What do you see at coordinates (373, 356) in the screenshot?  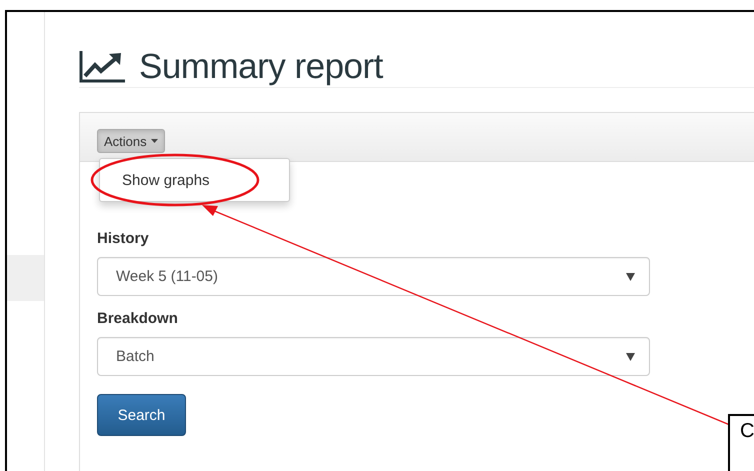 I see `select-field: Batch` at bounding box center [373, 356].